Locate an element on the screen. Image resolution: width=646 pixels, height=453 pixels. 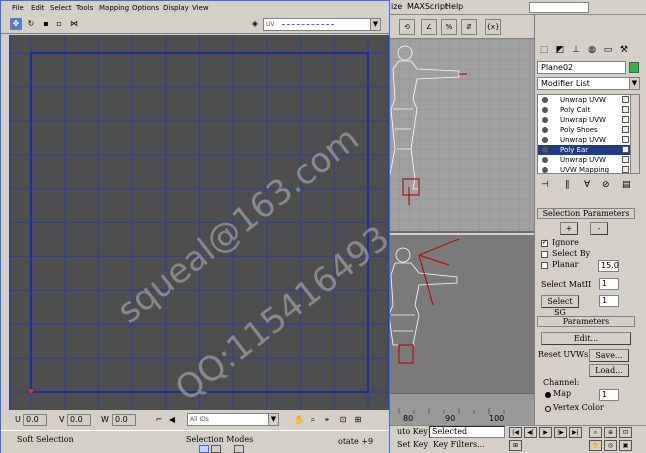
percent-snap-icon: % is located at coordinates (449, 27).